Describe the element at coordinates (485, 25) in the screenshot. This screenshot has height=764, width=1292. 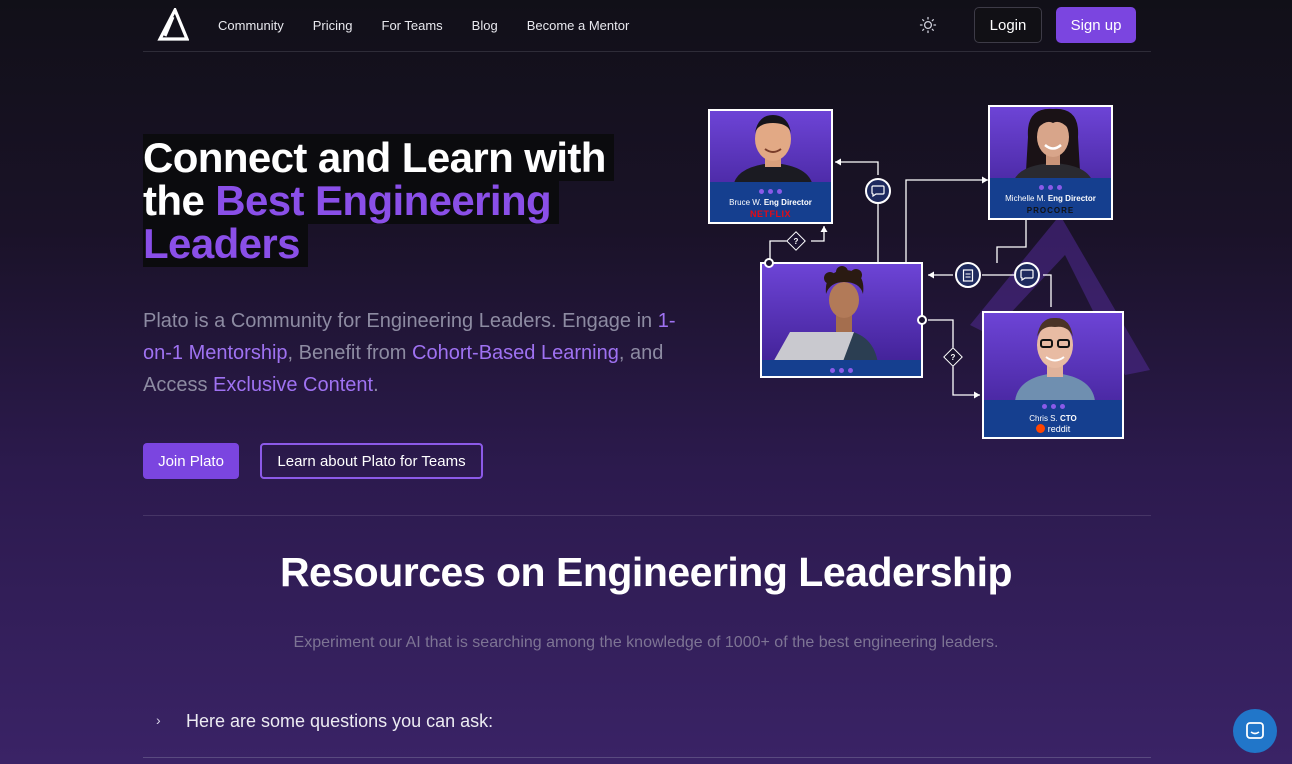
I see `nav-link-blog: Blog` at that location.